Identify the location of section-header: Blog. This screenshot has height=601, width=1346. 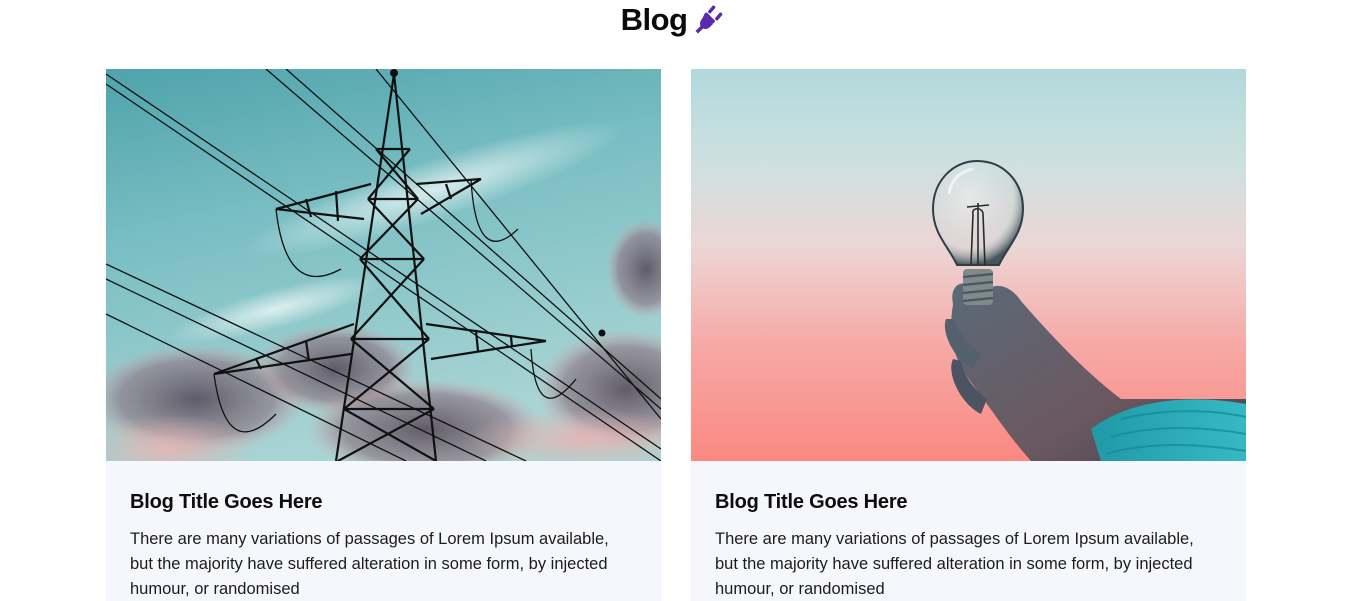
(673, 20).